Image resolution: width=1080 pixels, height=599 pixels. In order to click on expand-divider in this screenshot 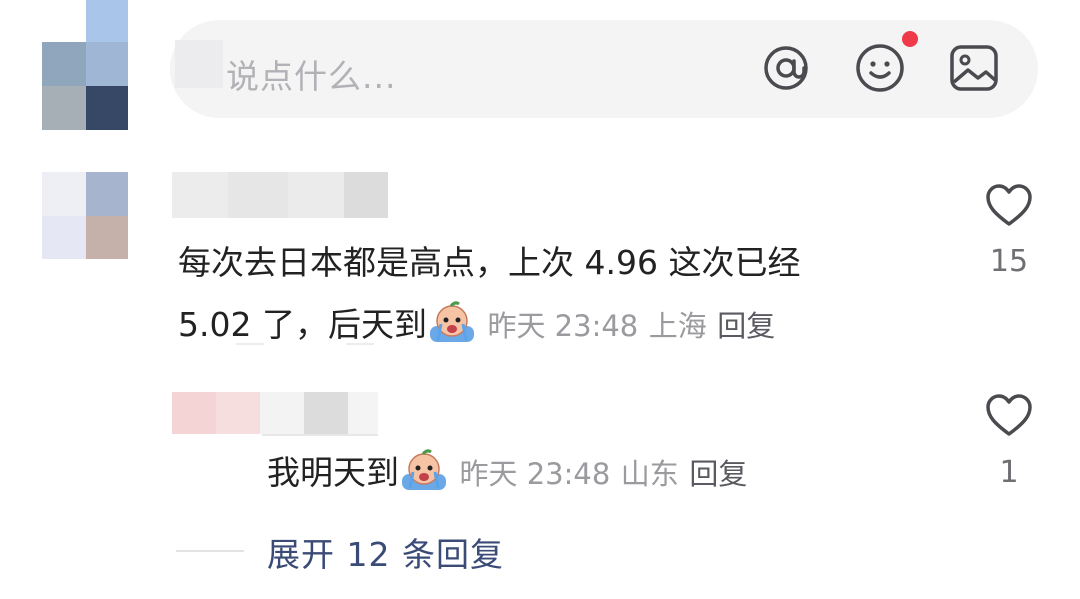, I will do `click(210, 551)`.